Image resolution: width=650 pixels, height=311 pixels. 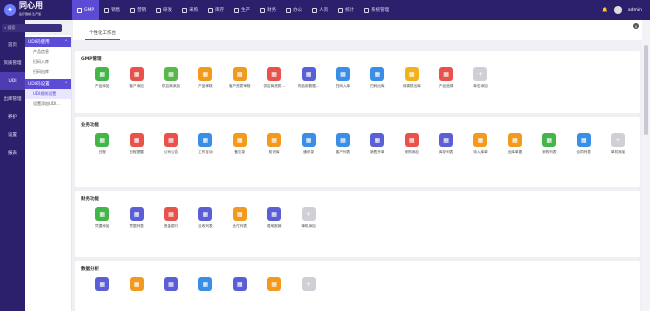 I want to click on shortcut-item: ▦ 通讯录, so click(x=308, y=144).